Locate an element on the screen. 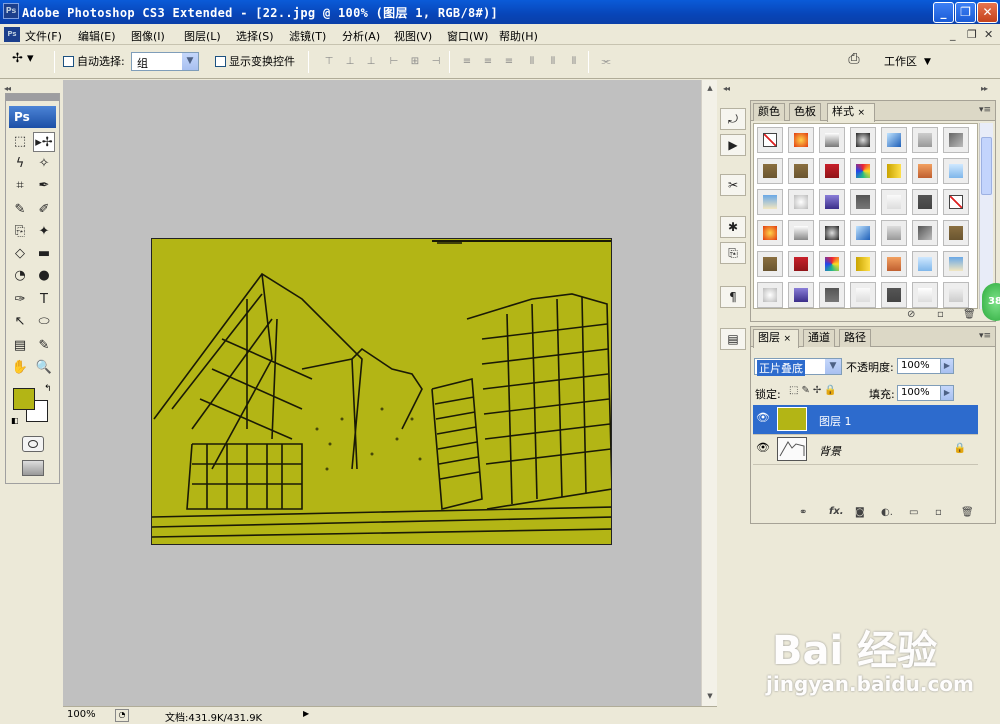 The image size is (1000, 724). screen-mode-icon is located at coordinates (33, 468).